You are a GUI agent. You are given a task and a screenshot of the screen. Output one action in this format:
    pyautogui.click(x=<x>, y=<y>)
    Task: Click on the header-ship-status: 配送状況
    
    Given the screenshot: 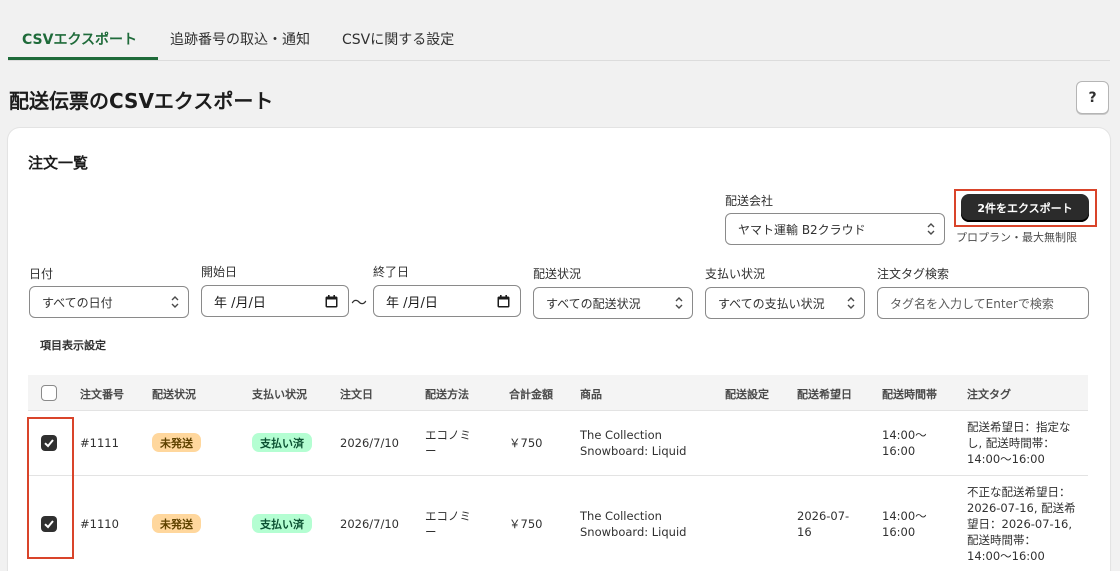 What is the action you would take?
    pyautogui.click(x=174, y=394)
    